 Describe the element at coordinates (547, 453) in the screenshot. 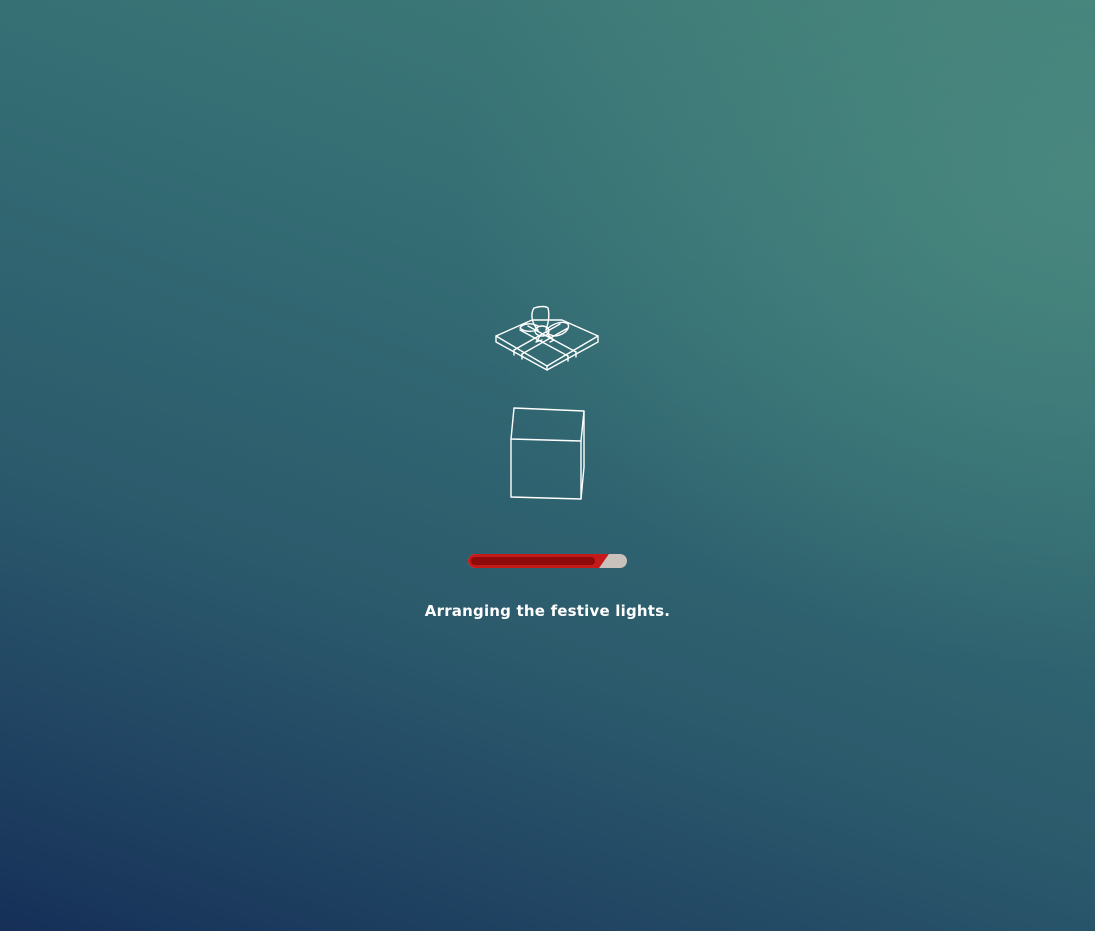

I see `gift-box-icon` at that location.